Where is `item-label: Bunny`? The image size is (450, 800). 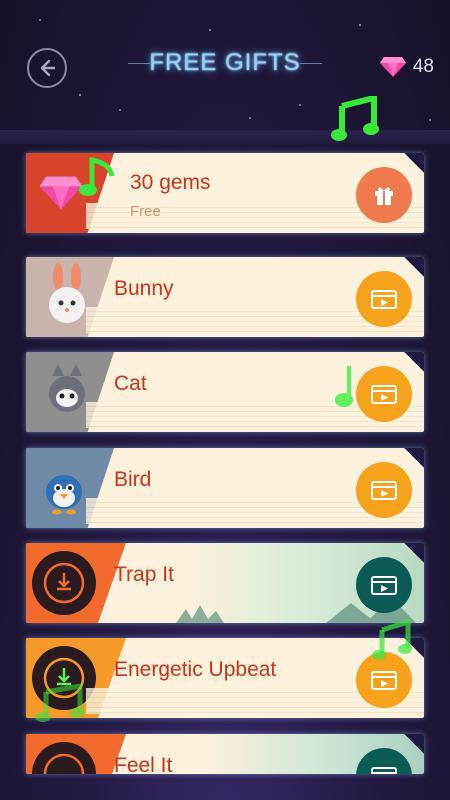 item-label: Bunny is located at coordinates (144, 288).